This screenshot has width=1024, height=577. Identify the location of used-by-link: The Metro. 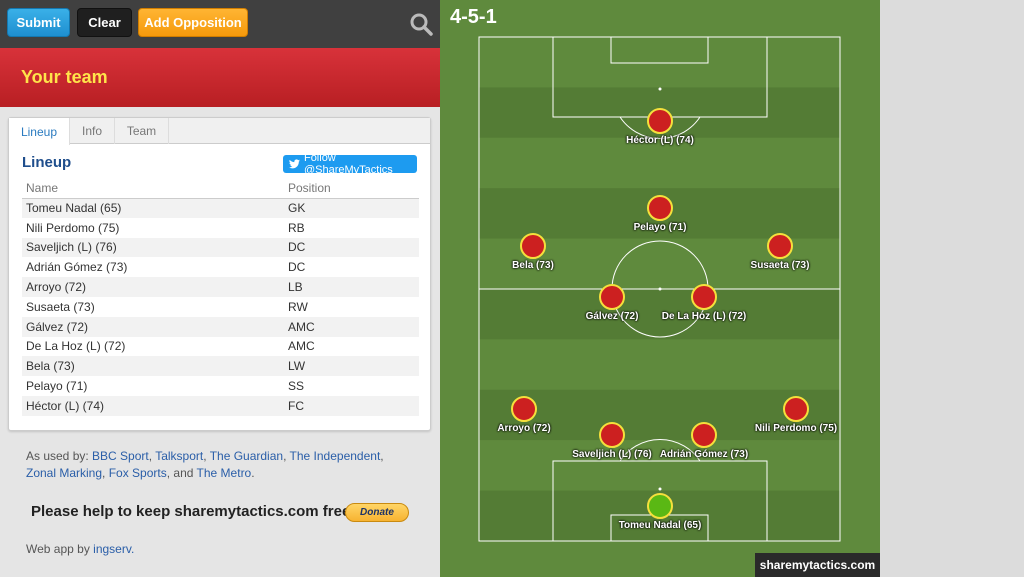
(224, 473).